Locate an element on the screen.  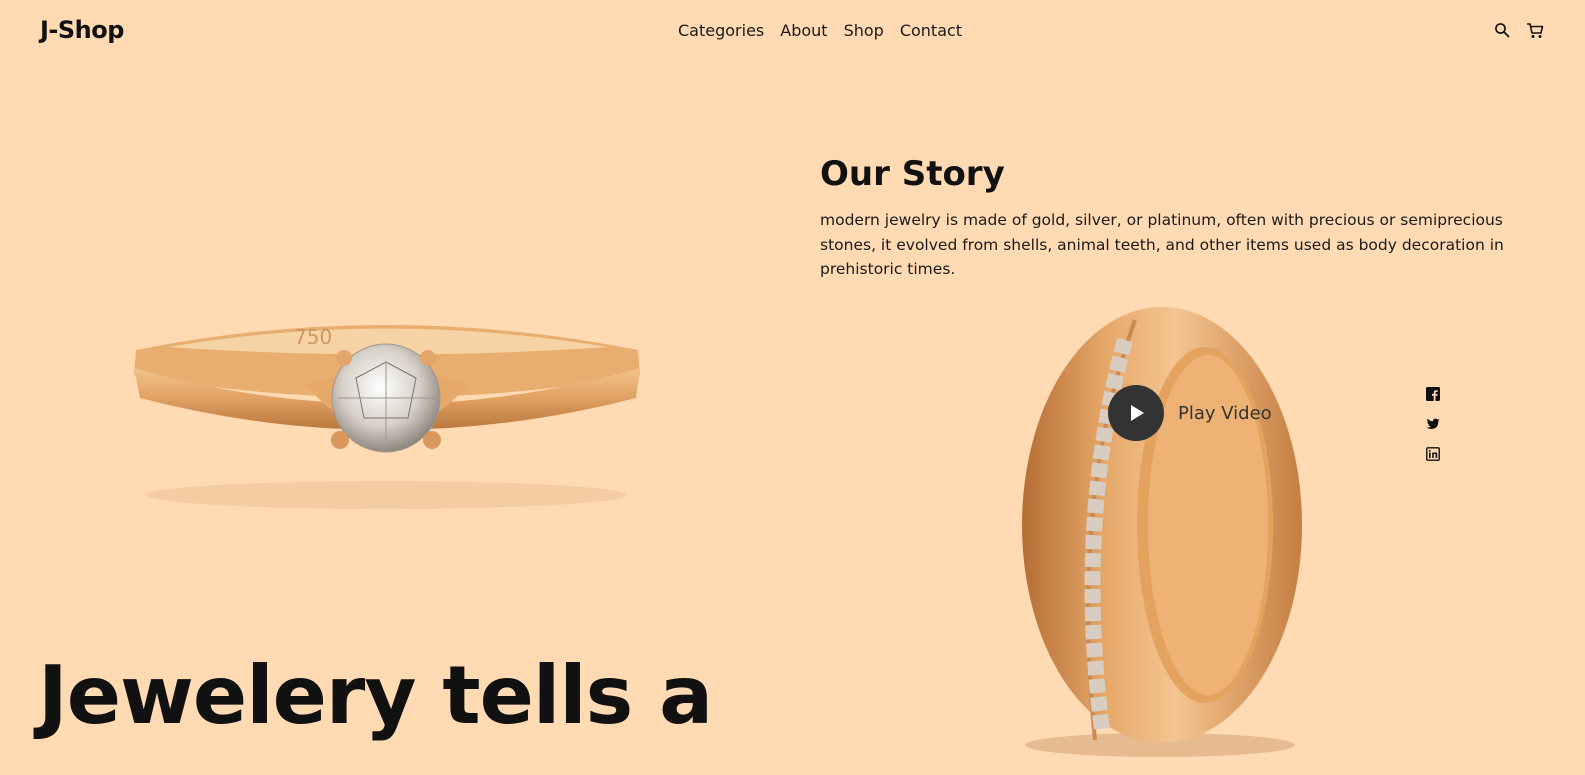
search-icon is located at coordinates (1503, 31).